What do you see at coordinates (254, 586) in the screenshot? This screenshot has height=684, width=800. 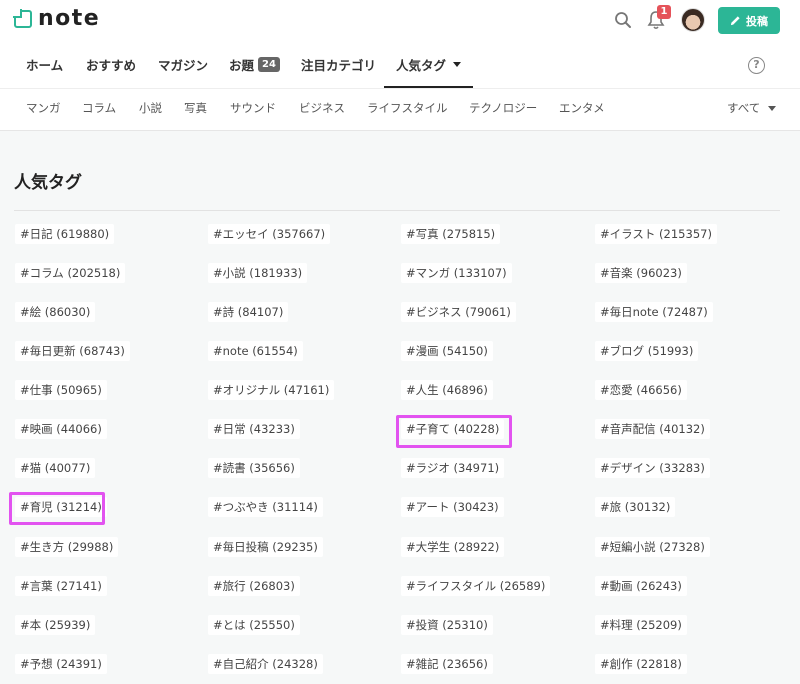 I see `tag-link: #旅行 (26803)` at bounding box center [254, 586].